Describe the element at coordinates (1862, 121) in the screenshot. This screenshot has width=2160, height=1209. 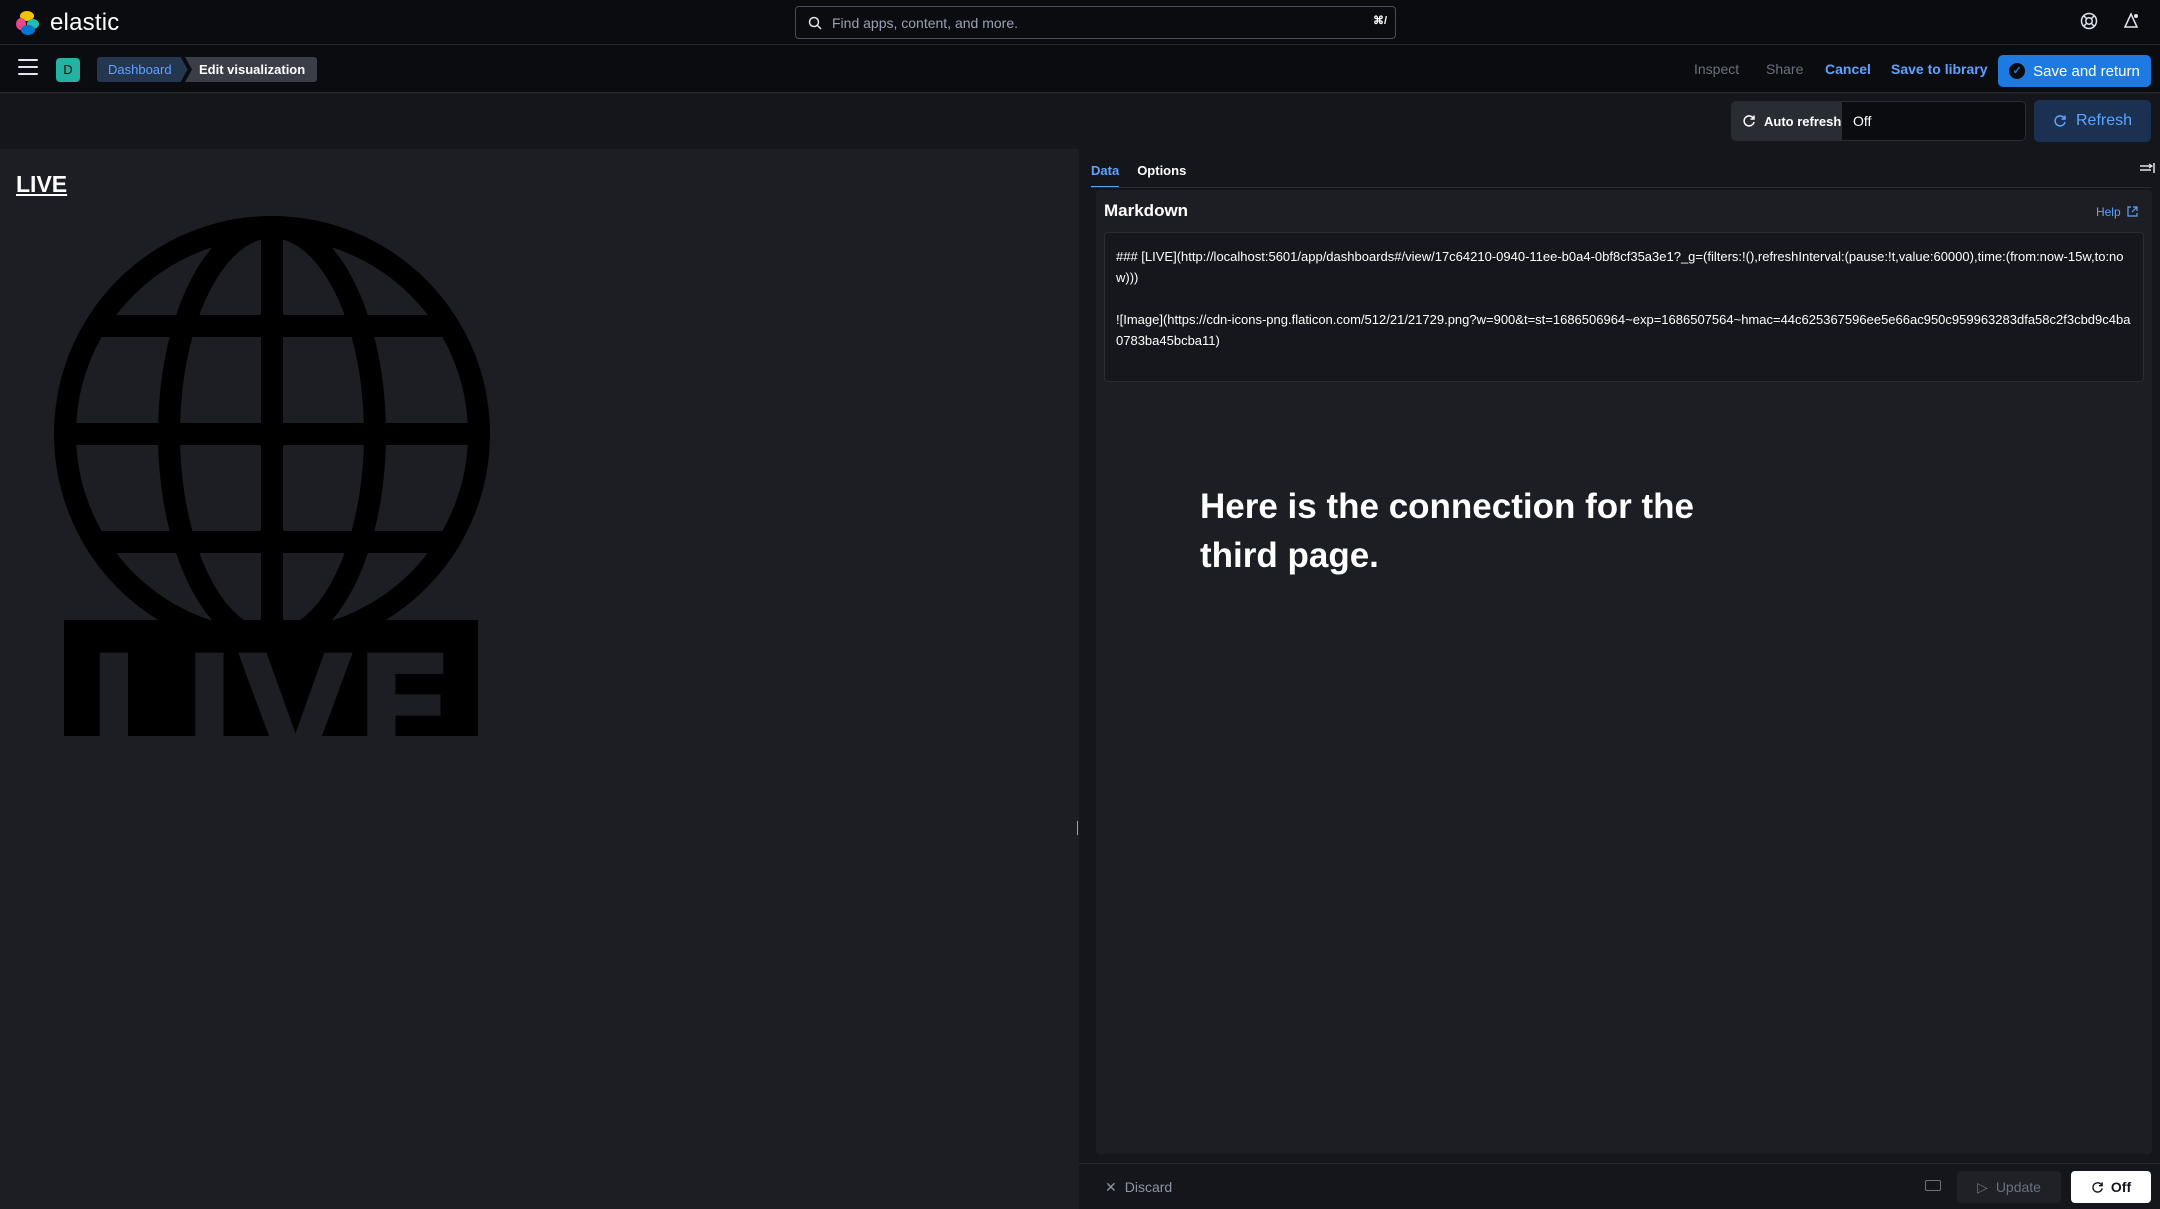
I see `auto-refresh-value: Off` at that location.